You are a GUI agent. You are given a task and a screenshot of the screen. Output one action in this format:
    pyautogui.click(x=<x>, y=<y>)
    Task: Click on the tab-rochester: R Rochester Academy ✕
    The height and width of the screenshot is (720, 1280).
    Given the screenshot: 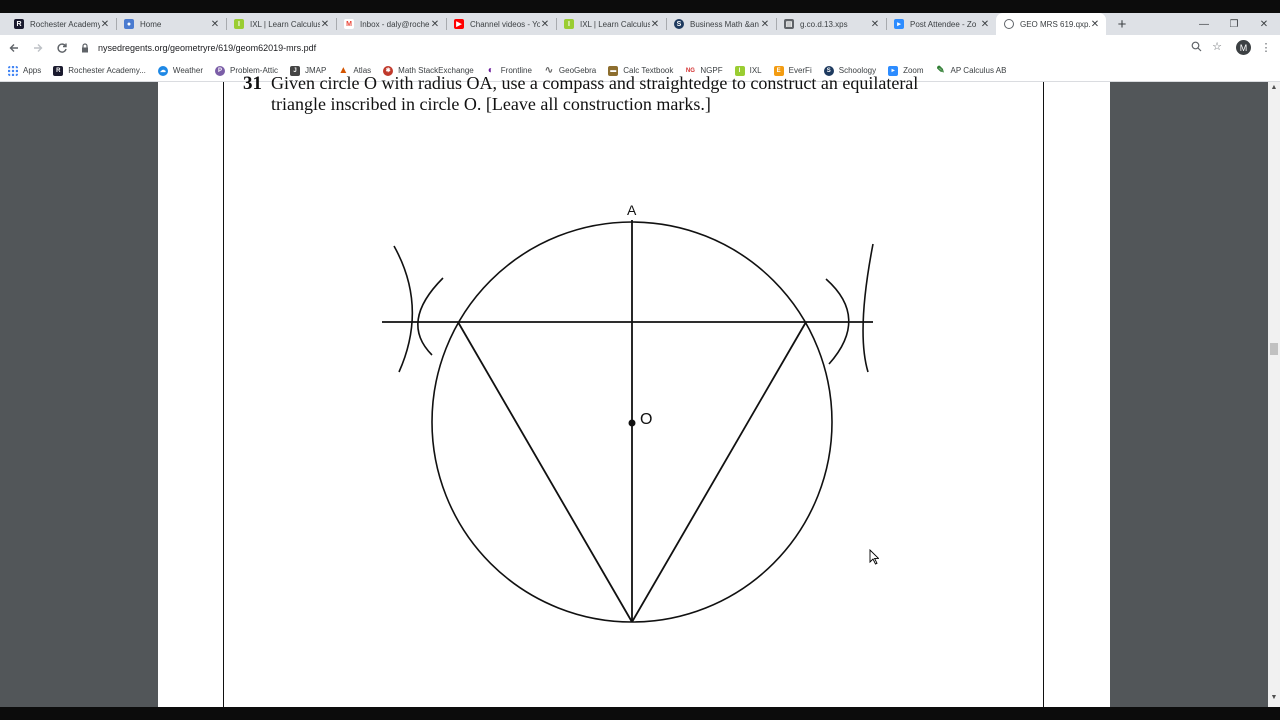 What is the action you would take?
    pyautogui.click(x=61, y=24)
    